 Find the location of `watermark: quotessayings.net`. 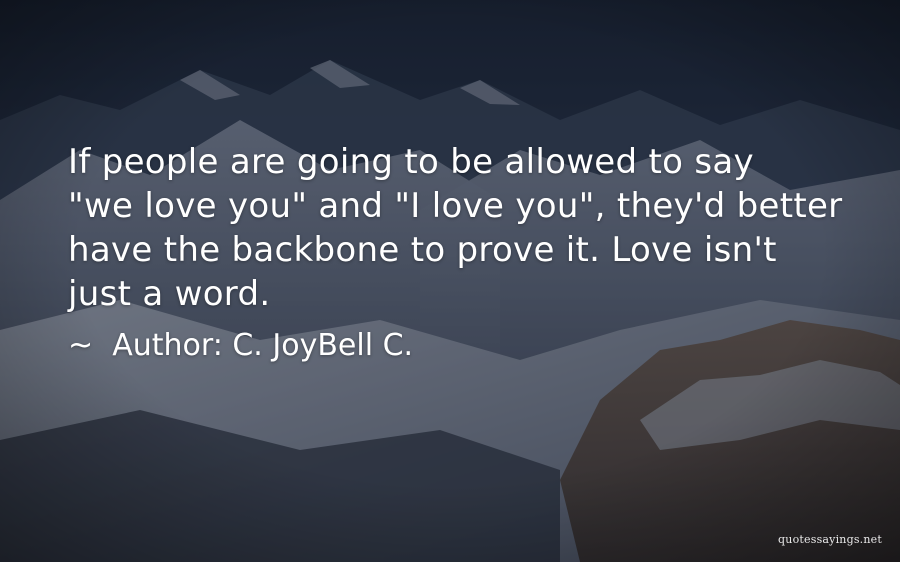

watermark: quotessayings.net is located at coordinates (830, 539).